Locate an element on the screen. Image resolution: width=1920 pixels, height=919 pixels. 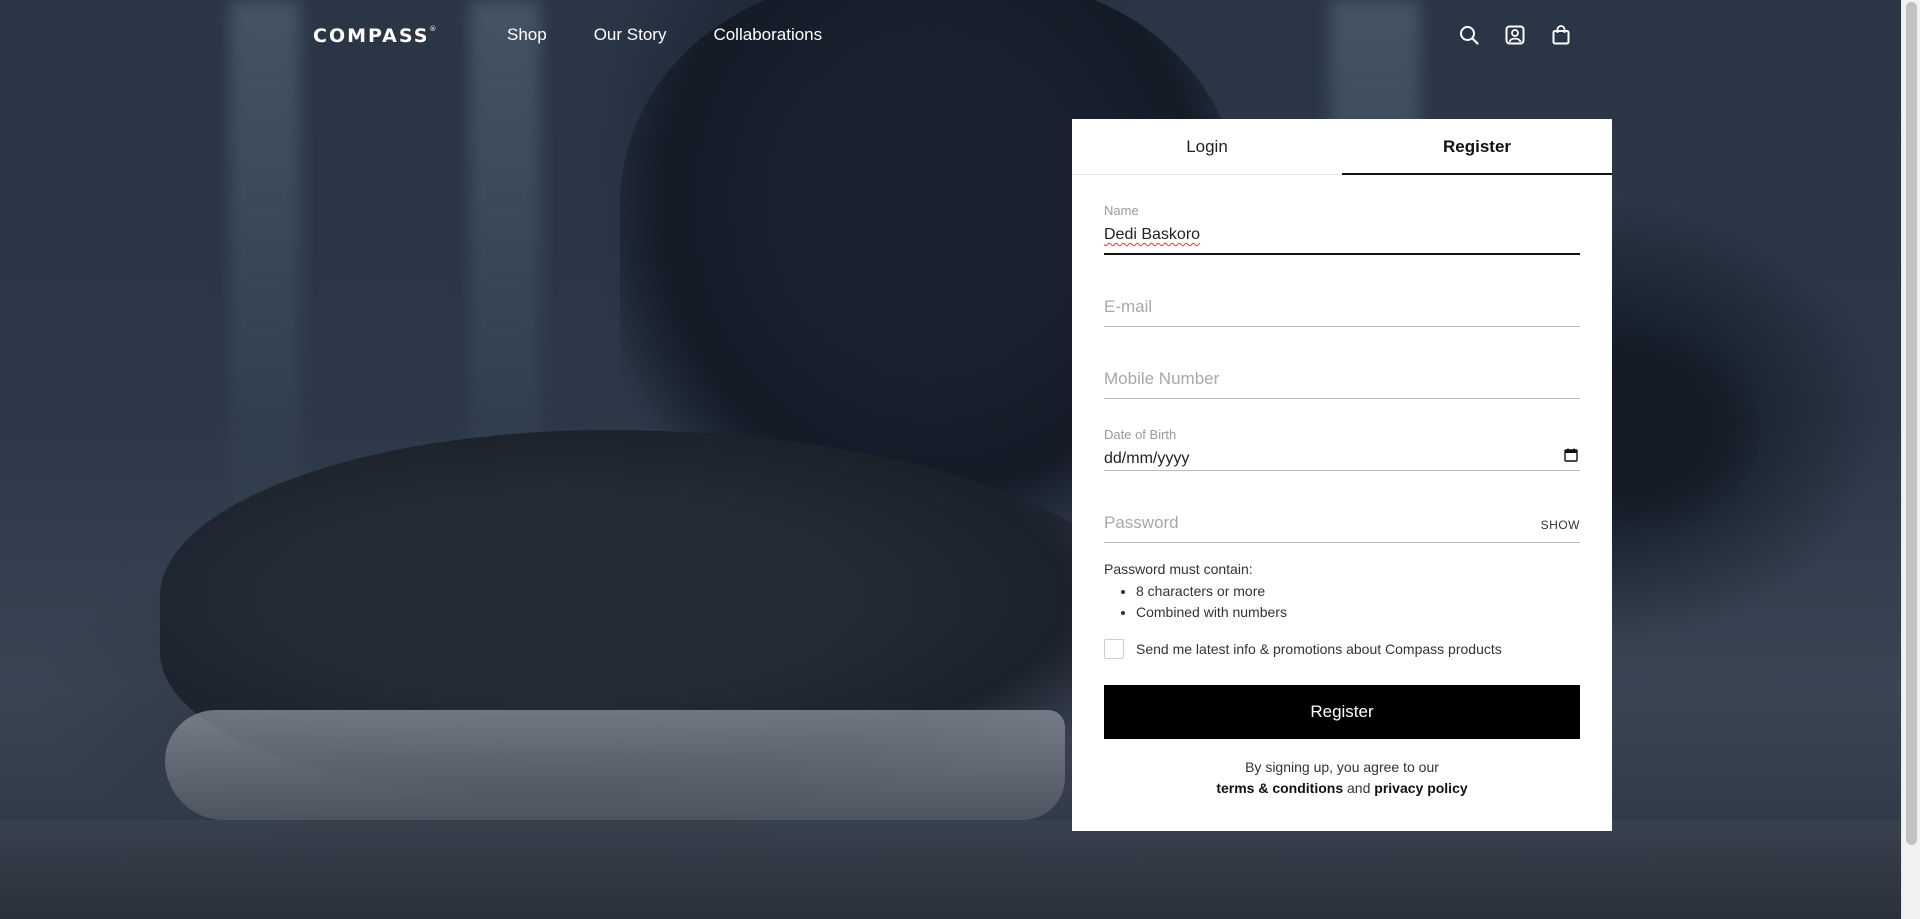
agreement-prefix: By signing up, you agree to our is located at coordinates (1342, 767).